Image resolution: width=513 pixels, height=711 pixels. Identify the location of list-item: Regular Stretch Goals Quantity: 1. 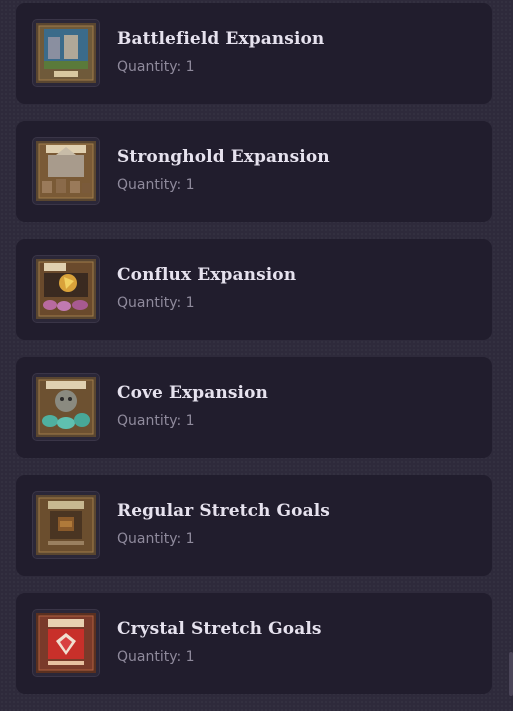
(254, 525).